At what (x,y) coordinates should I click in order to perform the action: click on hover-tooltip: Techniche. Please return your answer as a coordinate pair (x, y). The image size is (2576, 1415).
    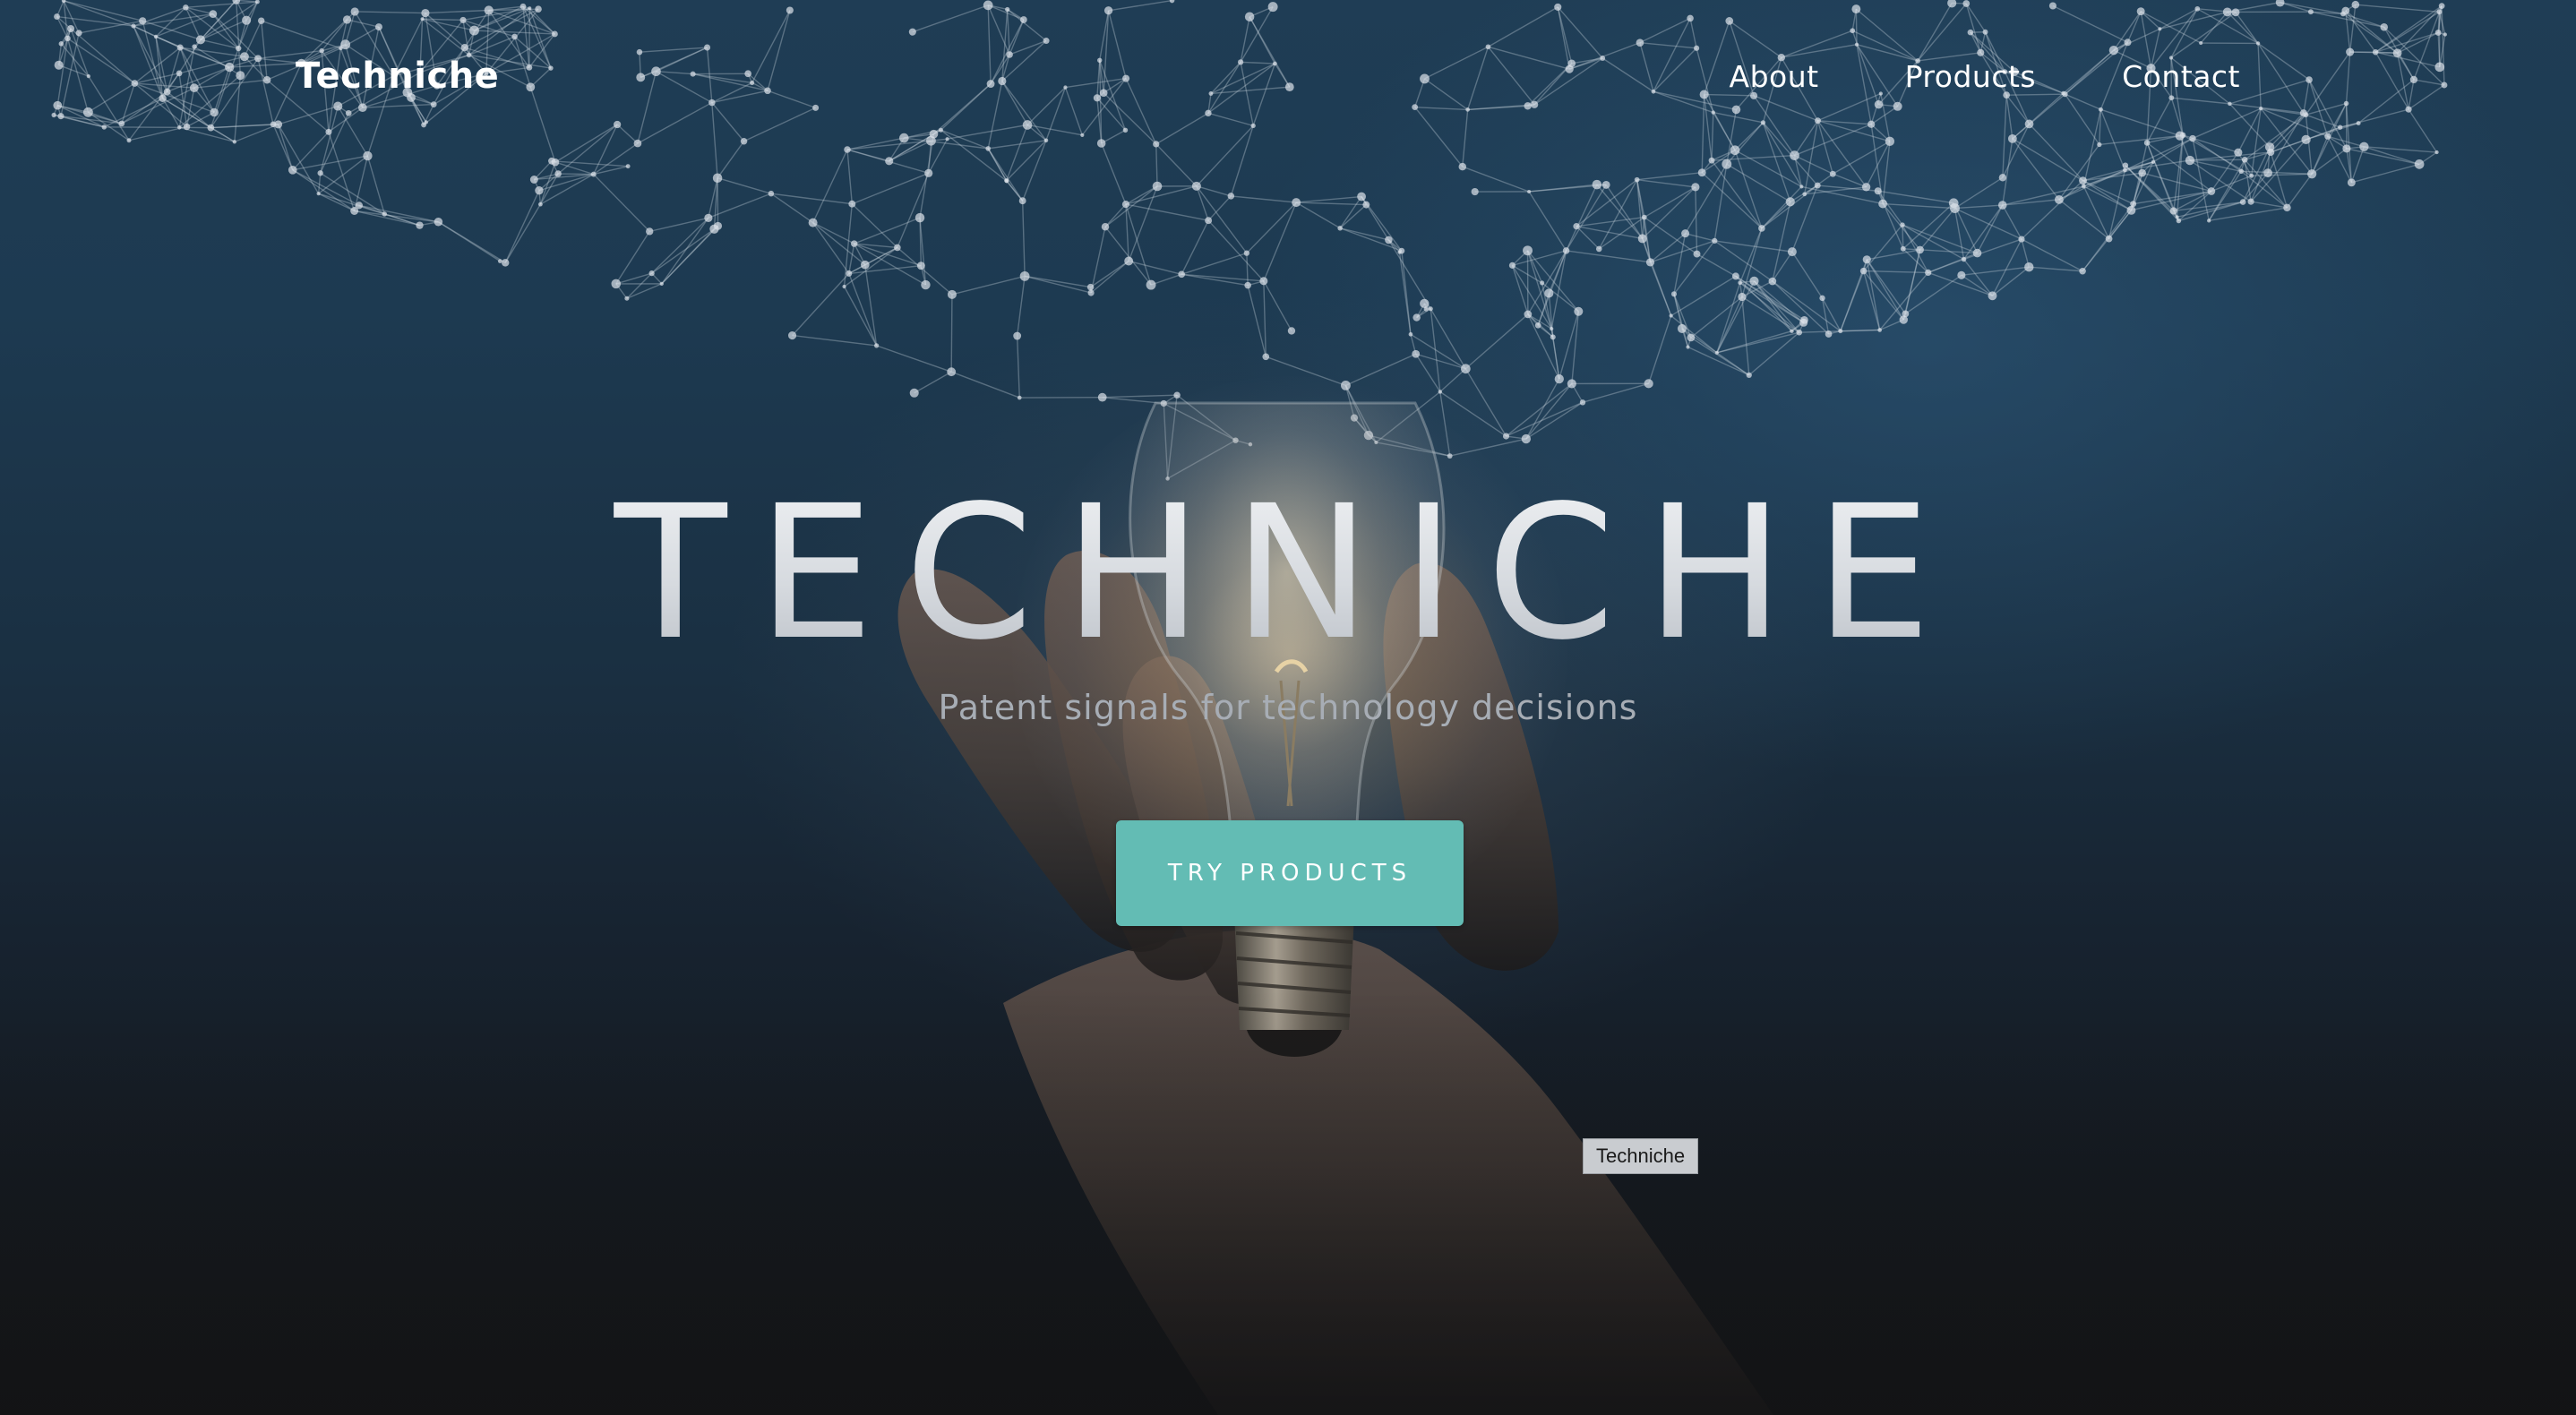
    Looking at the image, I should click on (1641, 1156).